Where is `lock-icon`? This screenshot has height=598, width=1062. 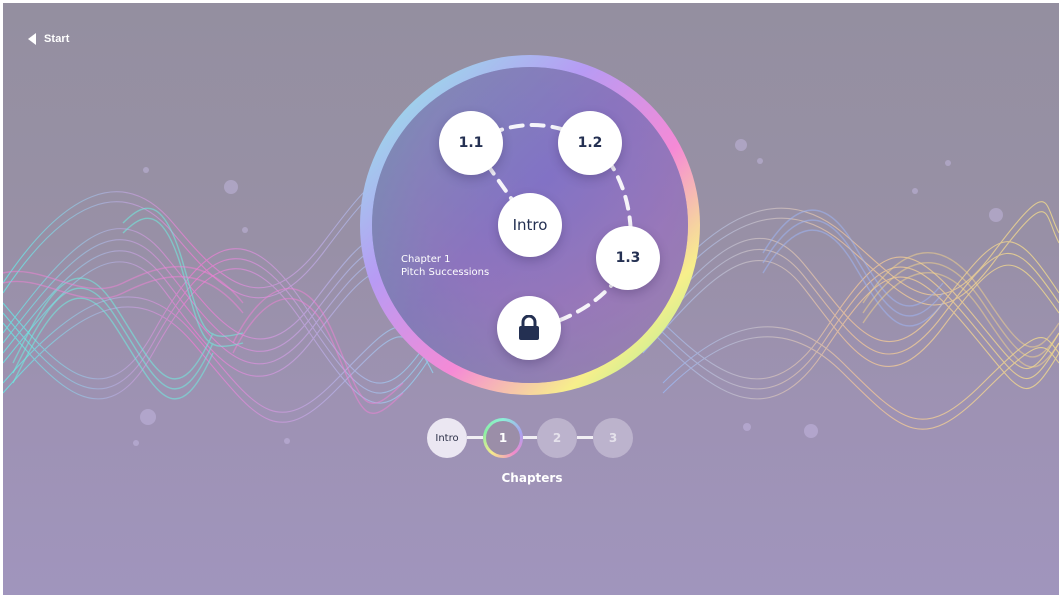 lock-icon is located at coordinates (529, 327).